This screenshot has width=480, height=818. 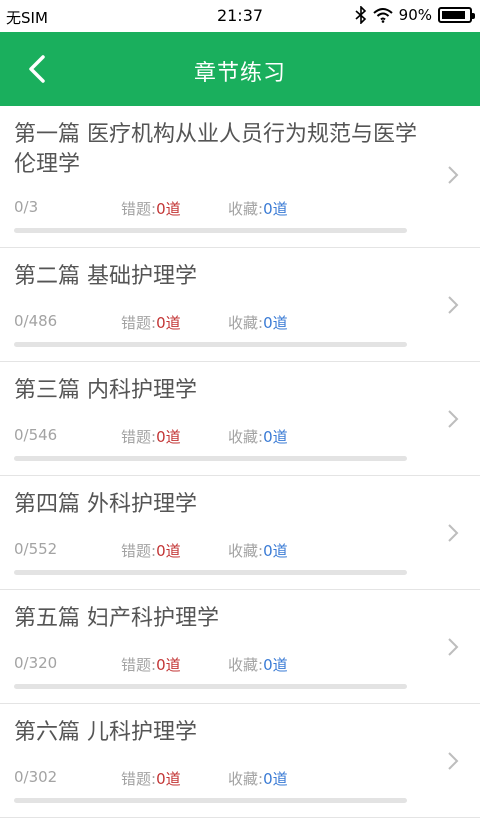 I want to click on page-title: 章节练习, so click(x=239, y=73).